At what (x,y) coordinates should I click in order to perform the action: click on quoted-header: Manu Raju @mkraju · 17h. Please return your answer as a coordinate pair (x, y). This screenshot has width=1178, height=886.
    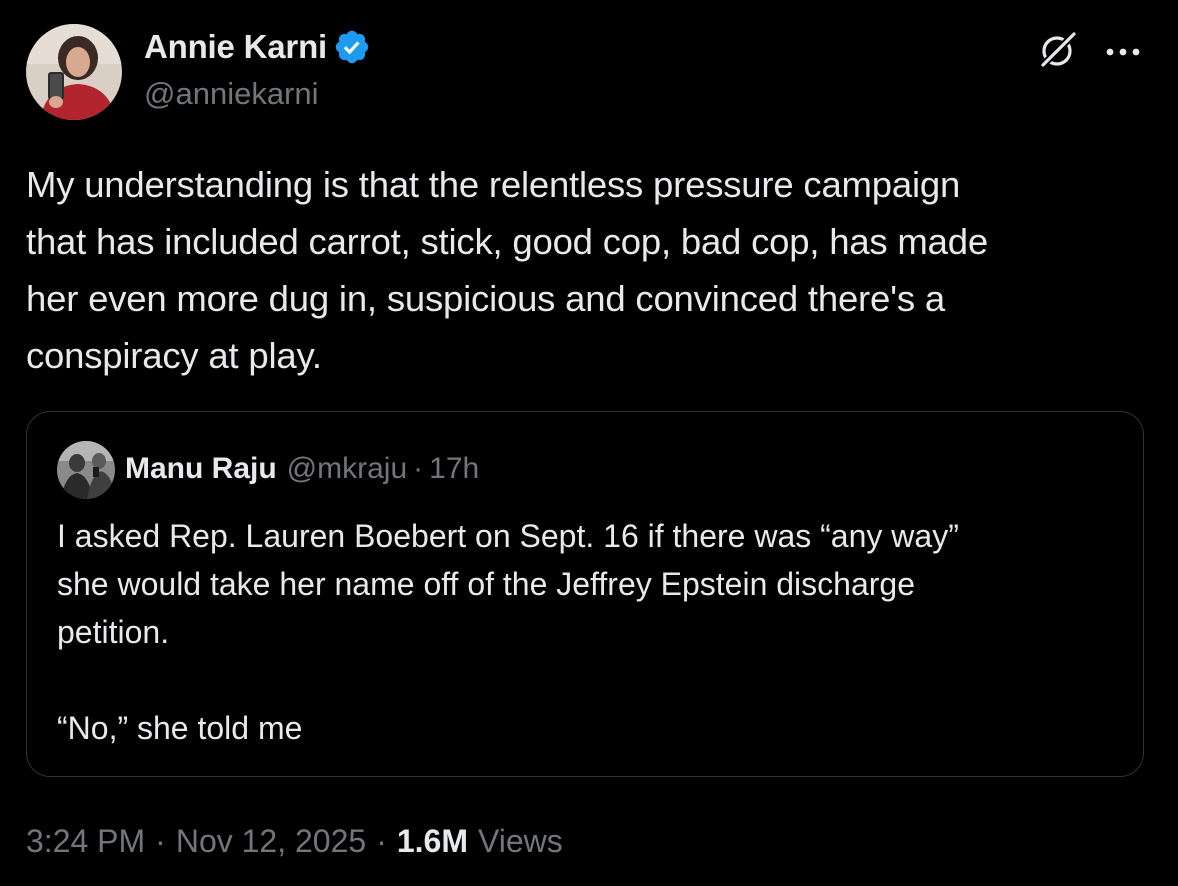
    Looking at the image, I should click on (302, 469).